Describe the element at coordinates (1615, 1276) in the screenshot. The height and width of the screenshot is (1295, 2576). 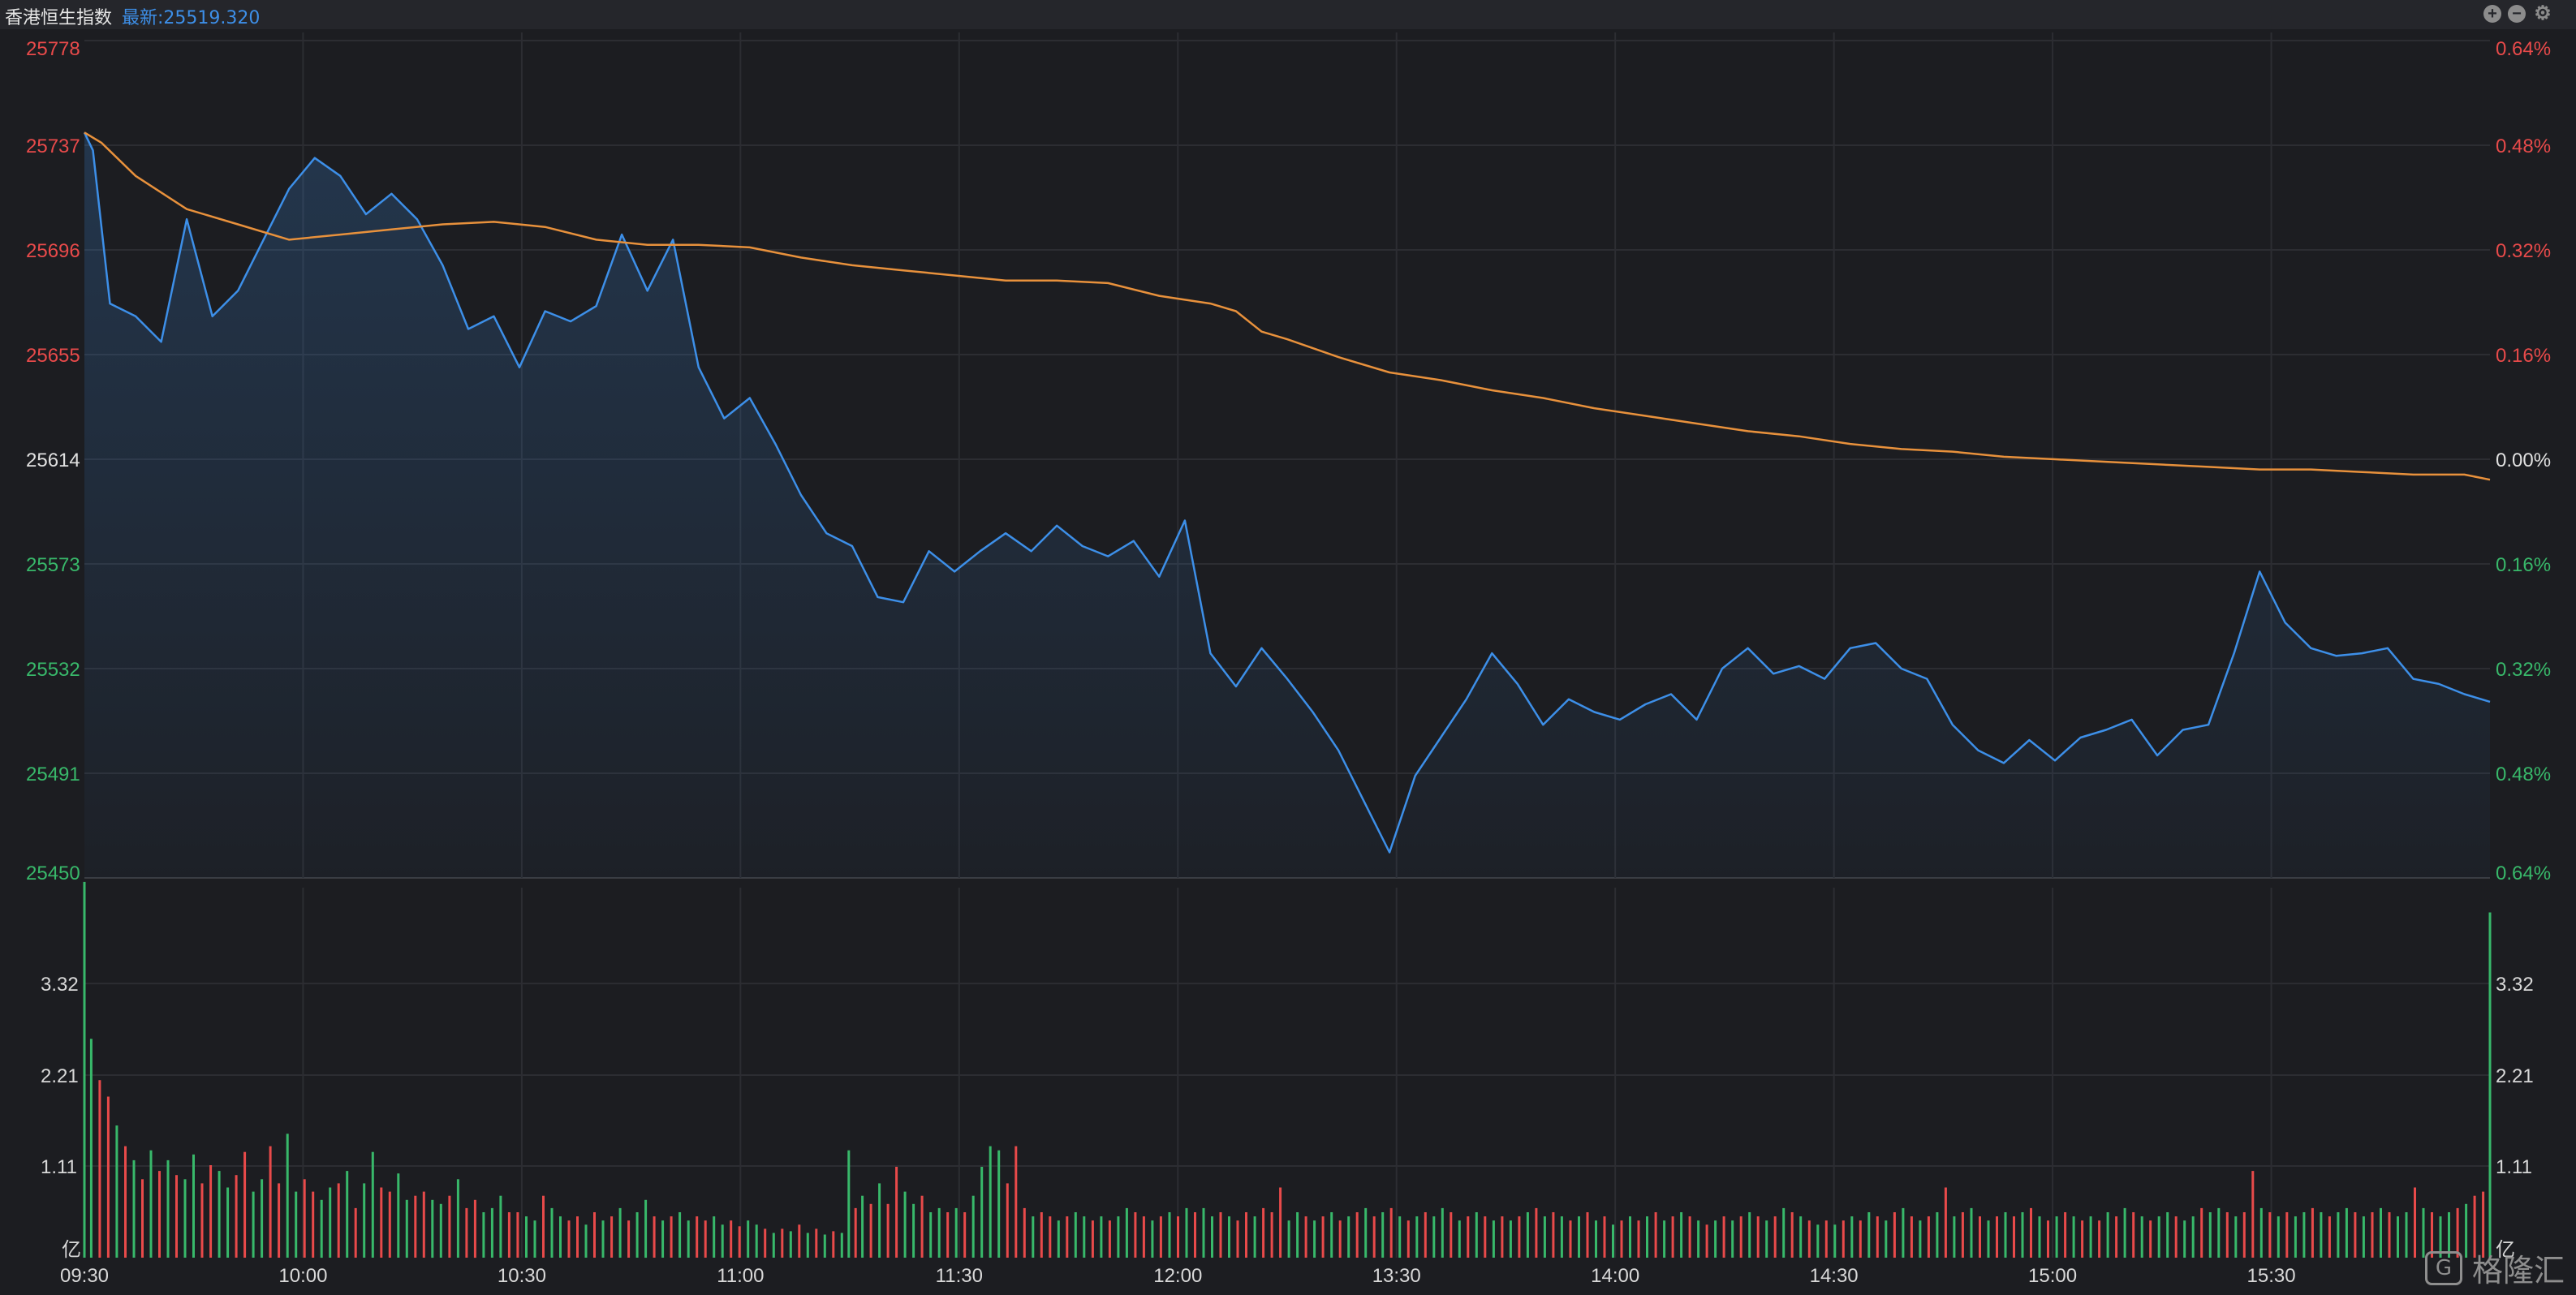
I see `time-tick-label: 14:00` at that location.